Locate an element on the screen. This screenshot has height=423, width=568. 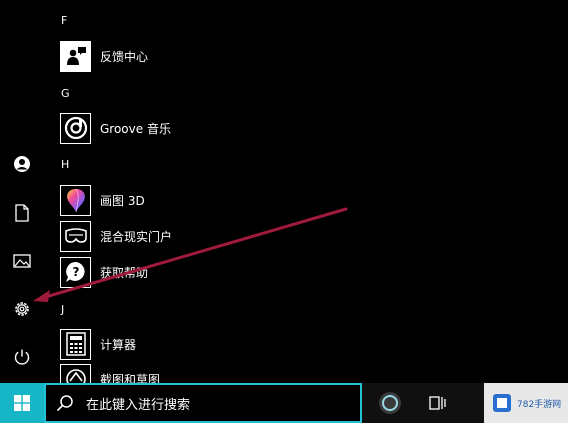
group-header-g: G is located at coordinates (65, 94).